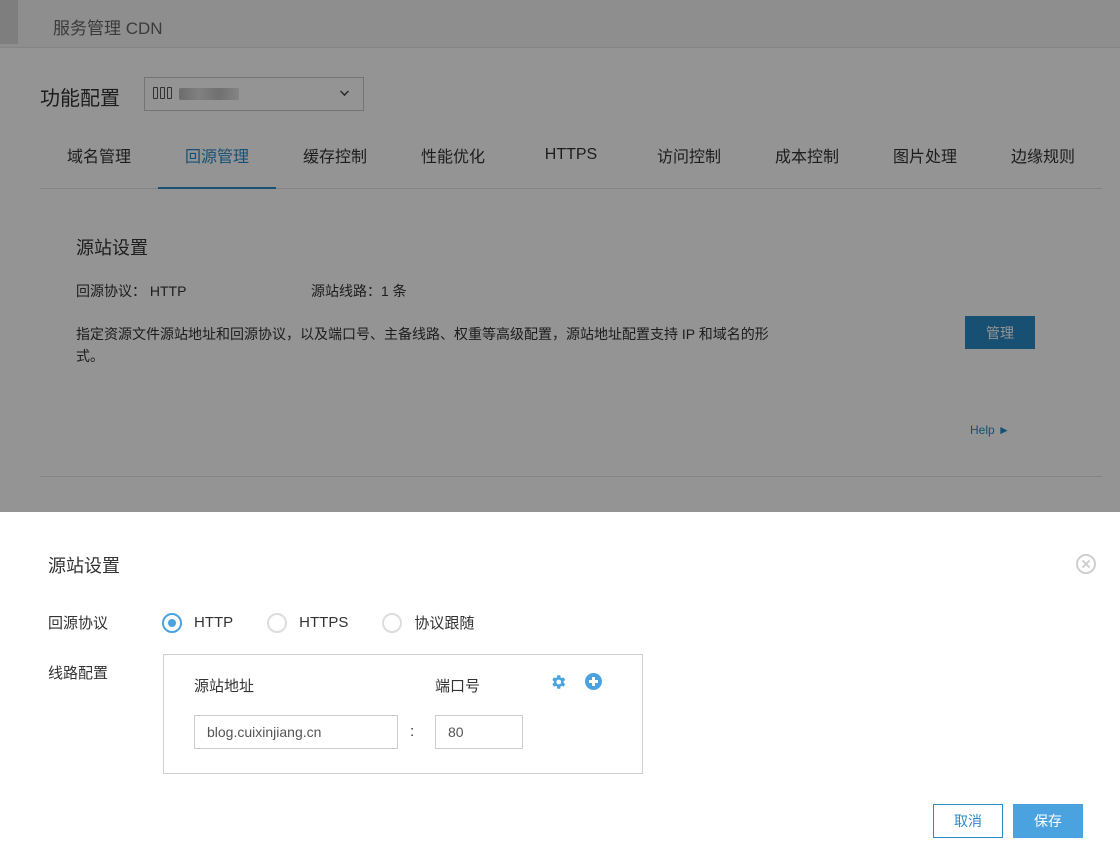 The height and width of the screenshot is (851, 1120). Describe the element at coordinates (1048, 821) in the screenshot. I see `save-button: 保存` at that location.